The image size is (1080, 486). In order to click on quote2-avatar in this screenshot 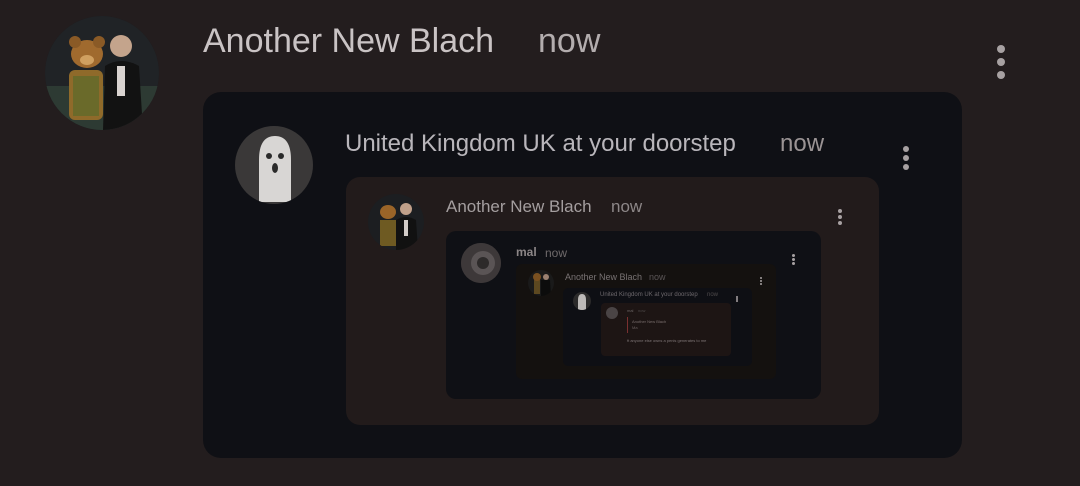, I will do `click(396, 222)`.